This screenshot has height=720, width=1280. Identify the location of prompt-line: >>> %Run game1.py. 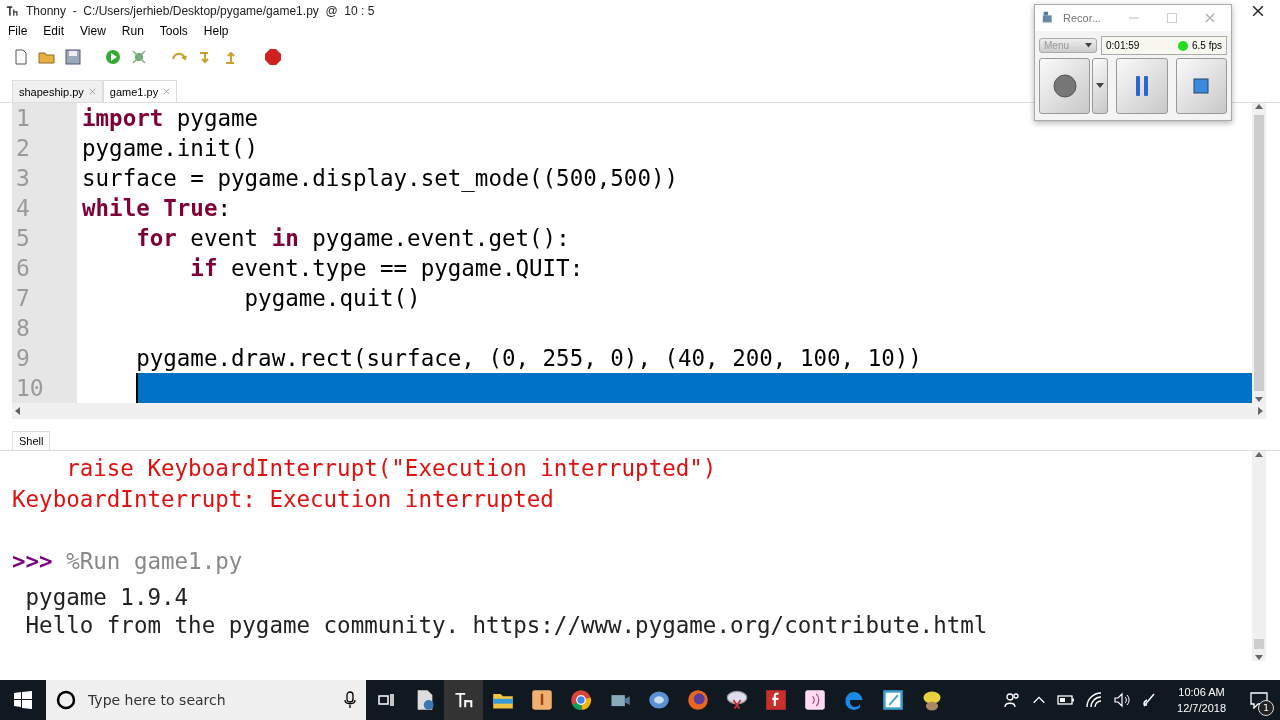
(128, 561).